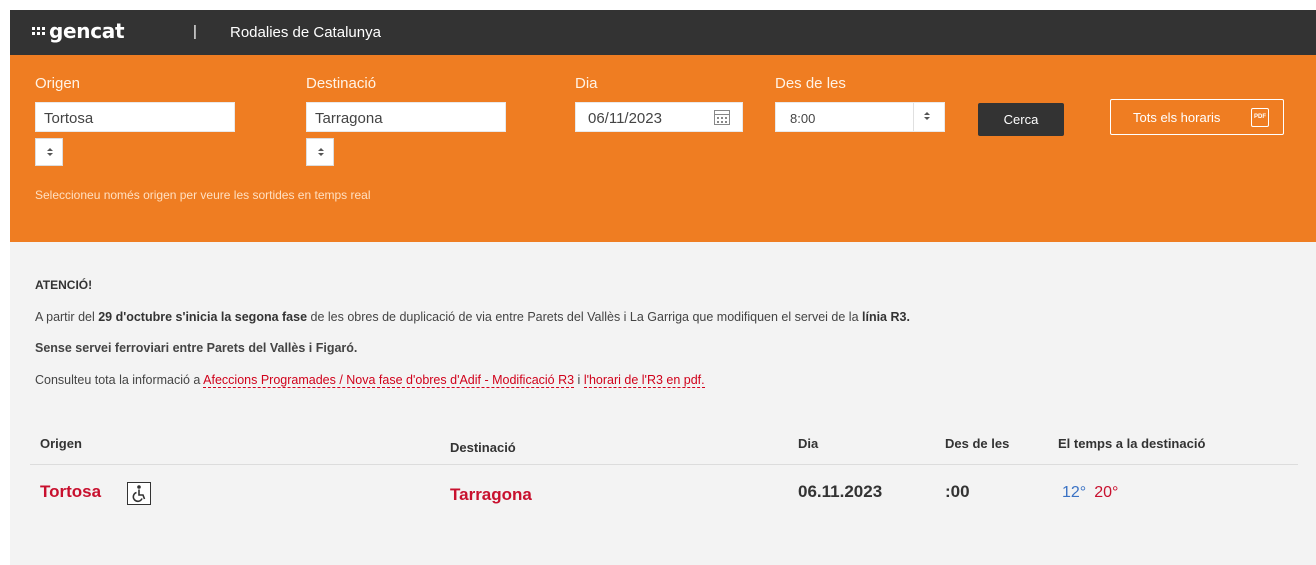 This screenshot has width=1316, height=565. What do you see at coordinates (58, 83) in the screenshot?
I see `origin-label: Origen` at bounding box center [58, 83].